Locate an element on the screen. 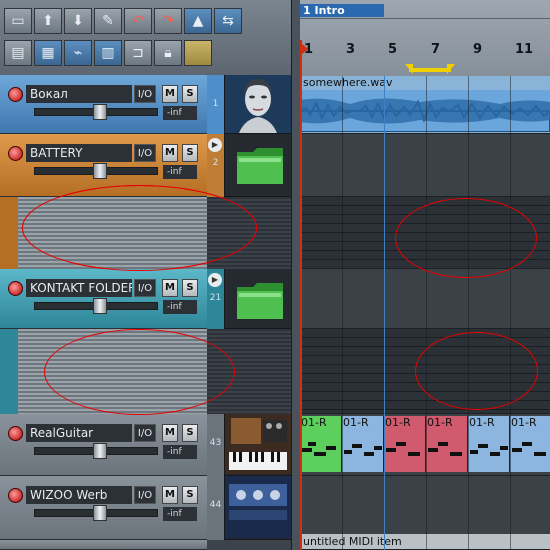  track-control-panel is located at coordinates (103, 545).